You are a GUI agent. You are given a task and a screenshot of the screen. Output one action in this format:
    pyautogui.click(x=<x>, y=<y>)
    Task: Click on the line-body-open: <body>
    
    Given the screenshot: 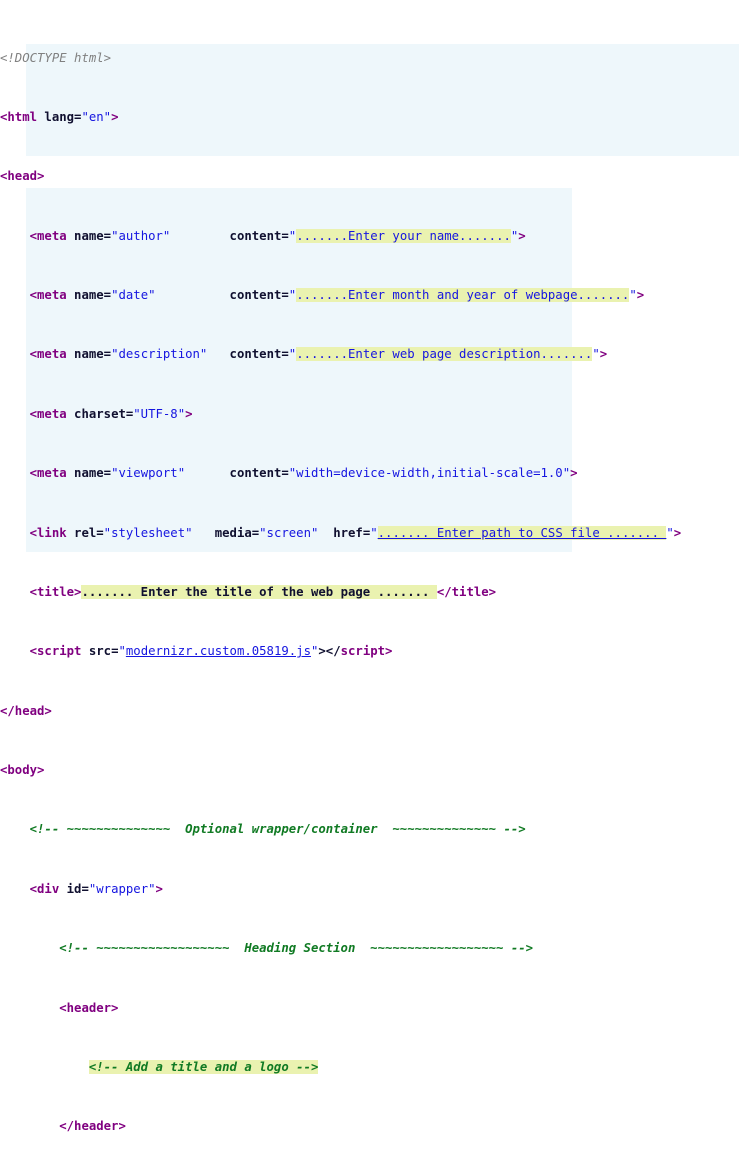 What is the action you would take?
    pyautogui.click(x=369, y=770)
    